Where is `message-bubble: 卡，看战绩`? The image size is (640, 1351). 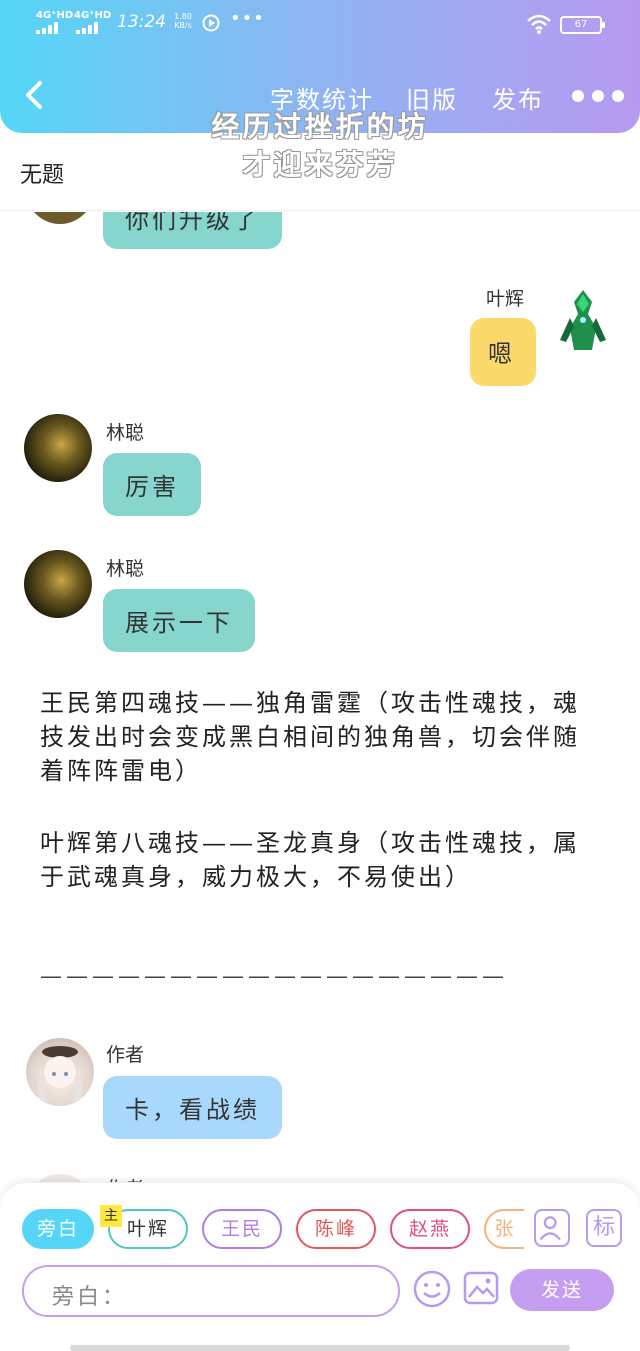 message-bubble: 卡，看战绩 is located at coordinates (192, 1107).